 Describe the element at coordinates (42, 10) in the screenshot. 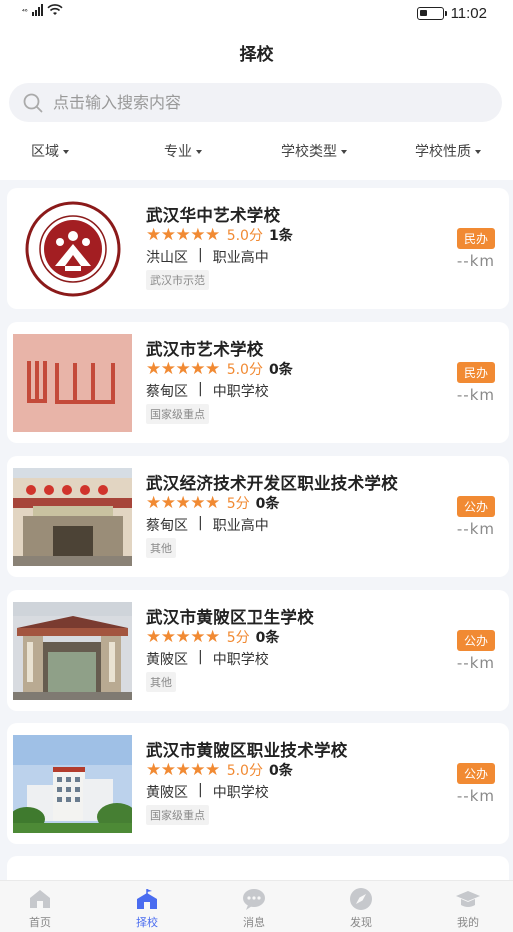

I see `status-left: ⁴⁶` at that location.